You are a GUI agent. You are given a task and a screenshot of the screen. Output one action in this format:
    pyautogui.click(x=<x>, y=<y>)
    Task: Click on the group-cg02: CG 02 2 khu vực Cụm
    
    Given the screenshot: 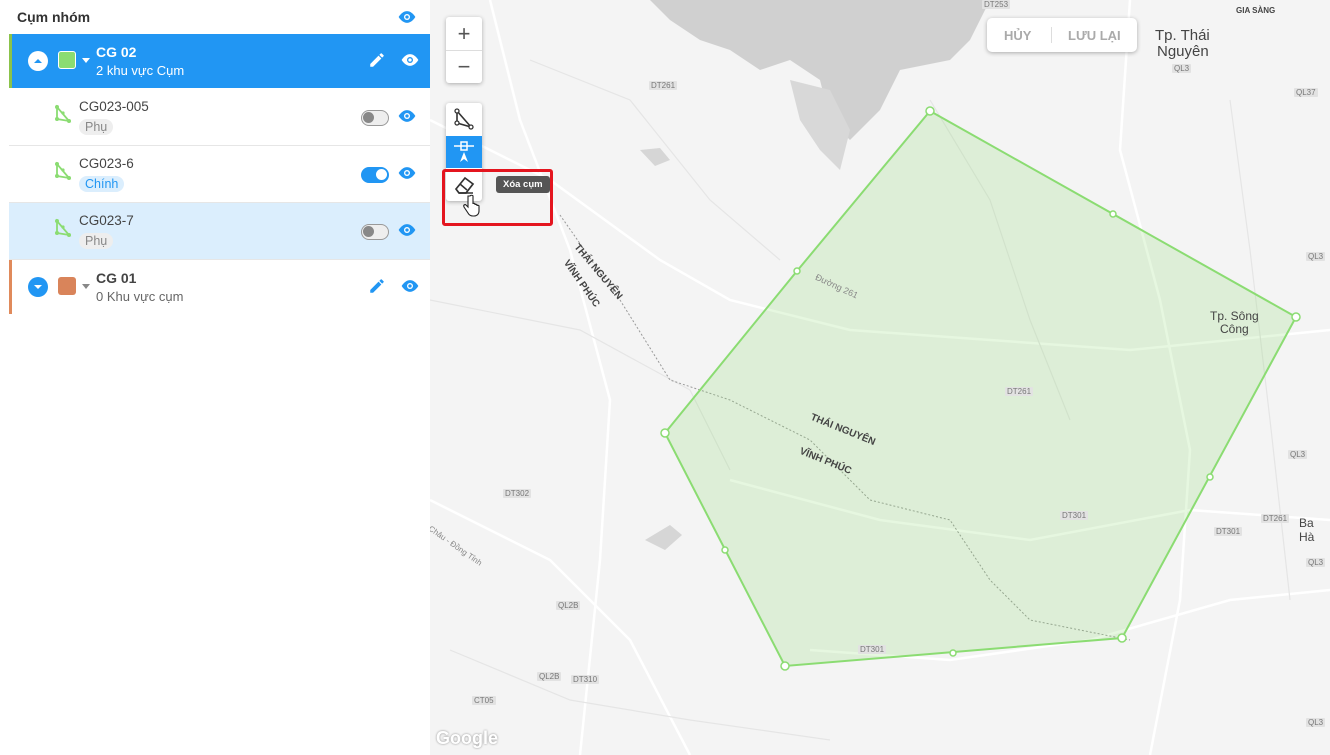 What is the action you would take?
    pyautogui.click(x=219, y=61)
    